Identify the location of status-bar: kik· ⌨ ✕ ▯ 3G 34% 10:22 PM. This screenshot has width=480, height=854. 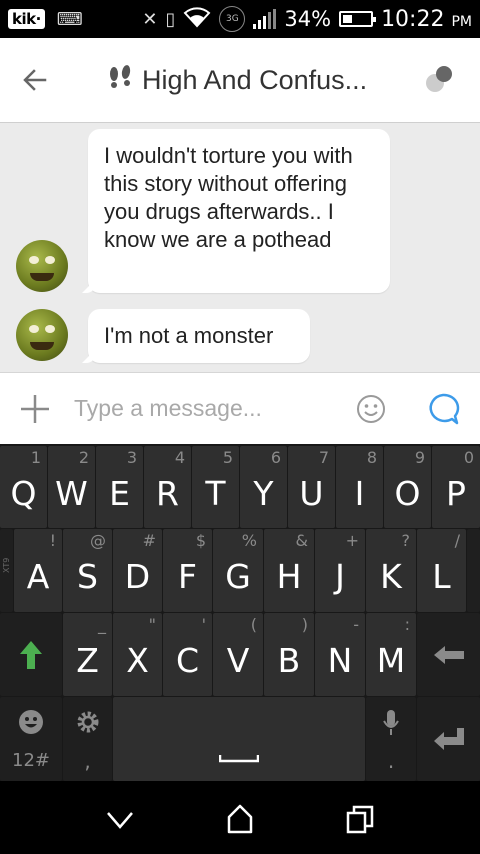
(240, 19).